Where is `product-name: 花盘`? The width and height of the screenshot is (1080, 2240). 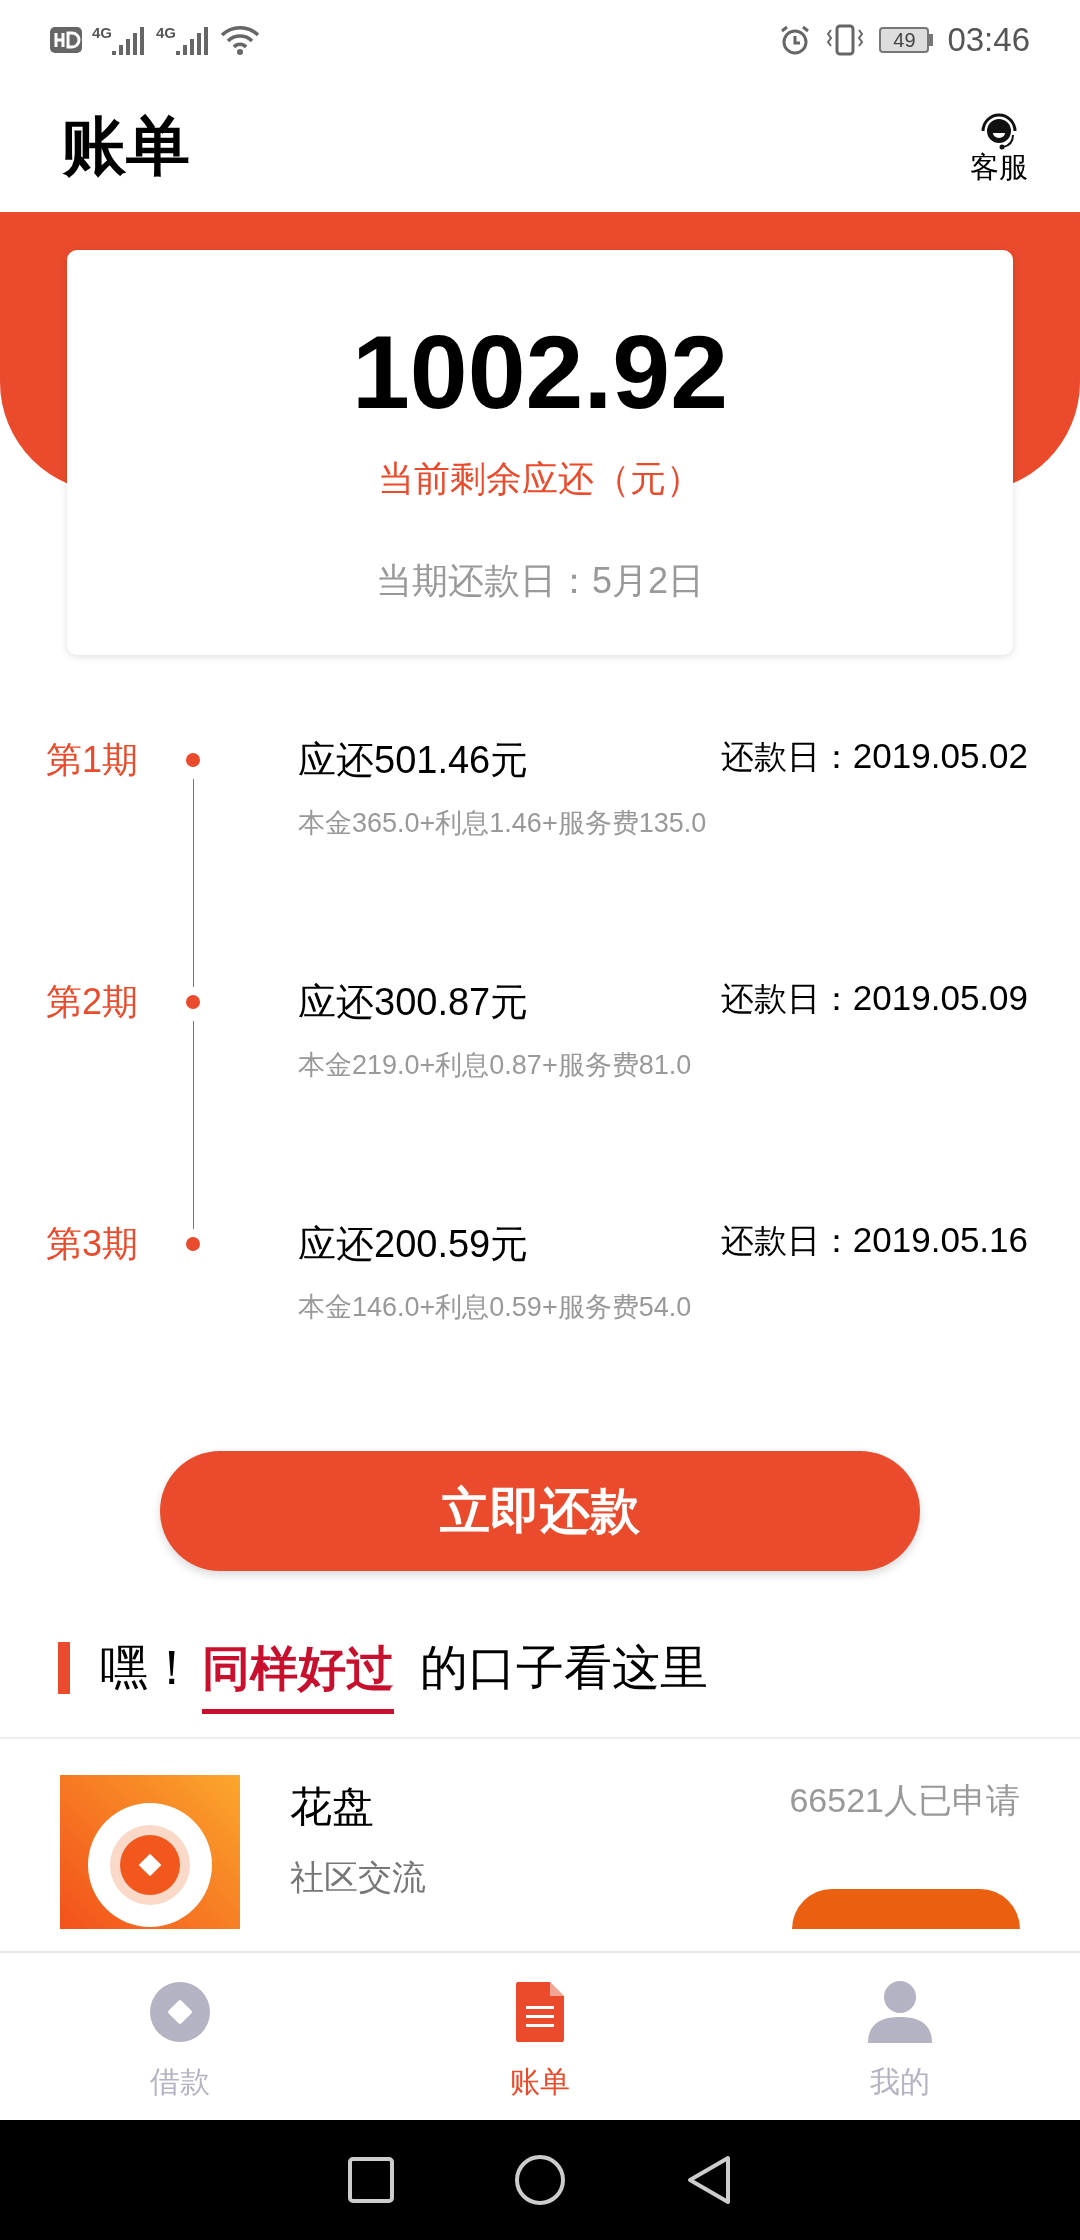
product-name: 花盘 is located at coordinates (332, 1807).